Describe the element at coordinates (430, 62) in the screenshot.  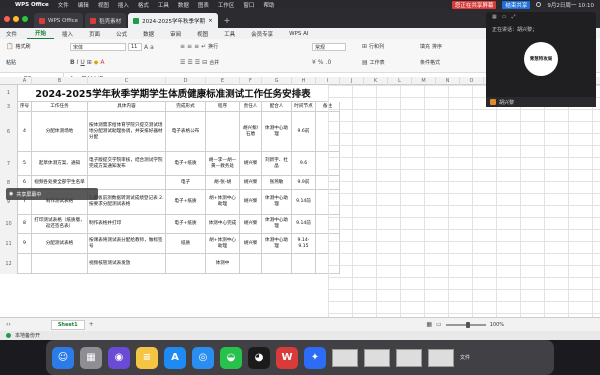
I see `cond-format-button: 条件格式` at that location.